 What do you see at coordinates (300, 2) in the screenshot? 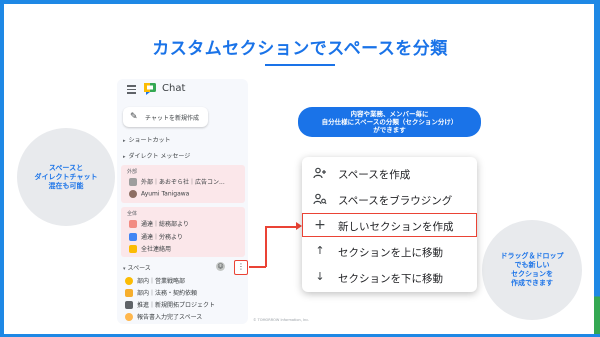
I see `frame-top` at bounding box center [300, 2].